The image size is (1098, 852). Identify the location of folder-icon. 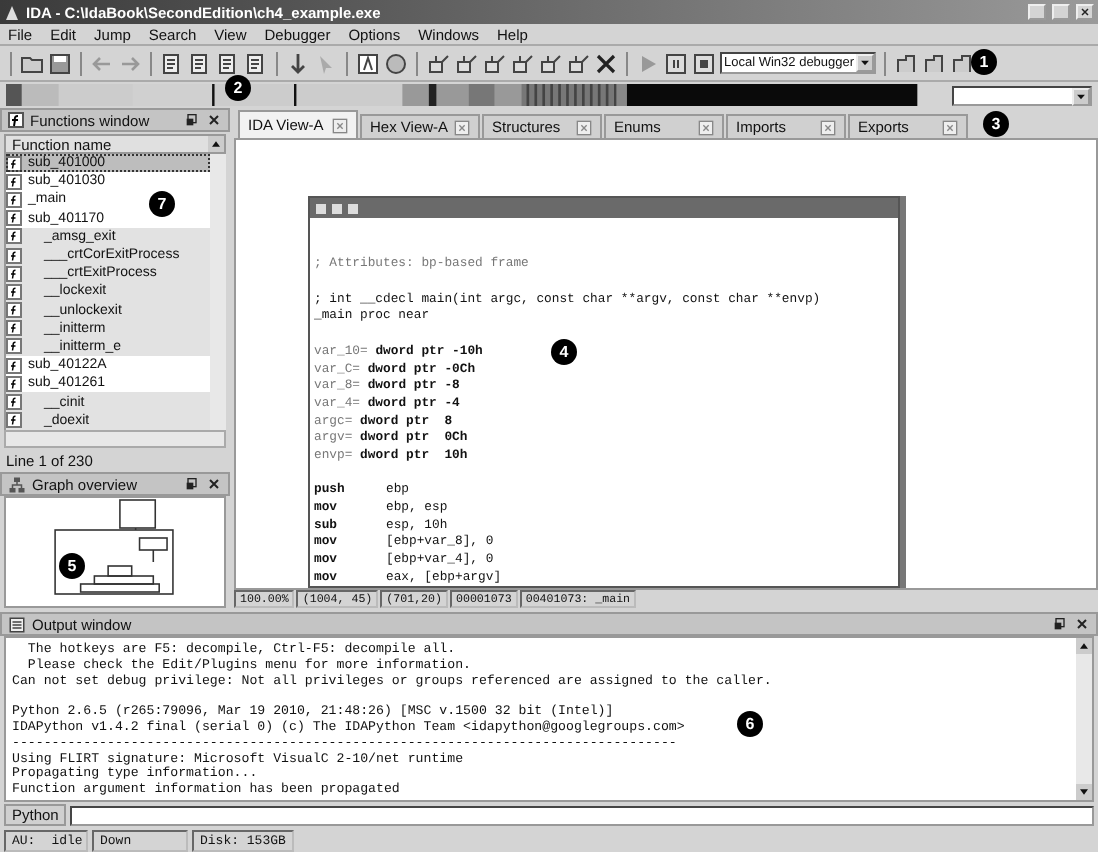
(32, 63).